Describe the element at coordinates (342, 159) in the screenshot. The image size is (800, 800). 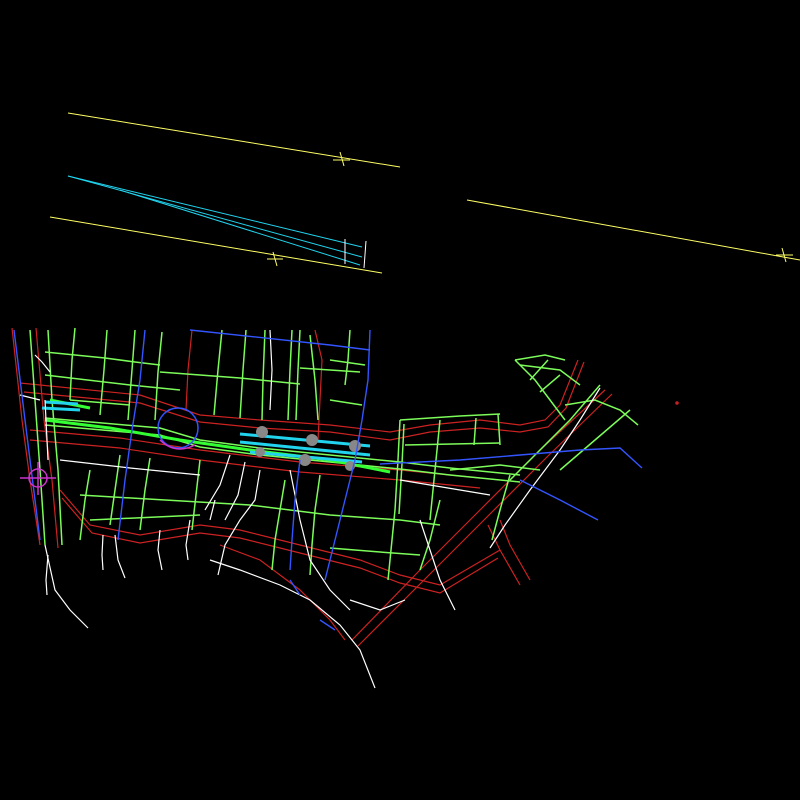
I see `yellow-tick` at that location.